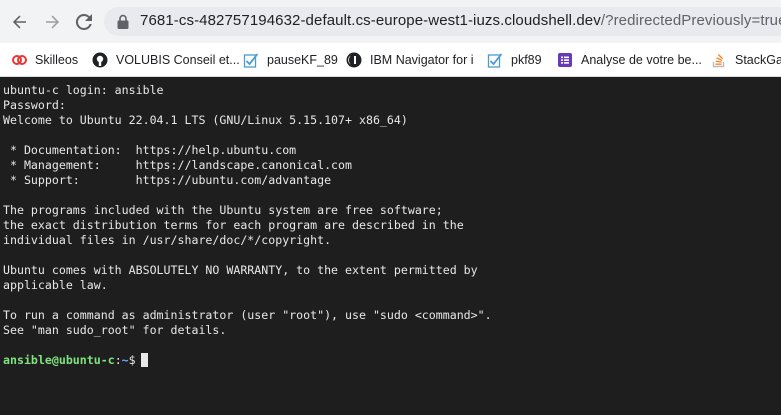 Image resolution: width=781 pixels, height=415 pixels. Describe the element at coordinates (125, 360) in the screenshot. I see `prompt-path: ~` at that location.